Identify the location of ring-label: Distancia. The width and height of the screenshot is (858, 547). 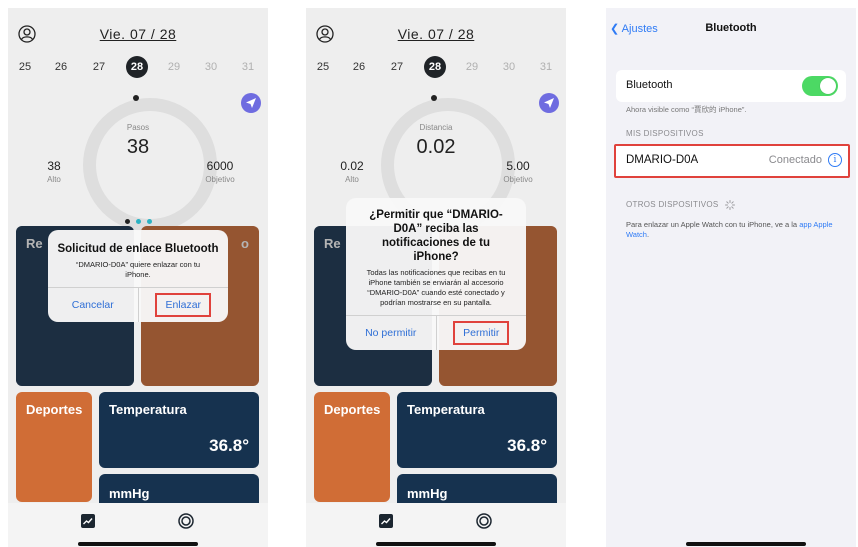
(436, 127).